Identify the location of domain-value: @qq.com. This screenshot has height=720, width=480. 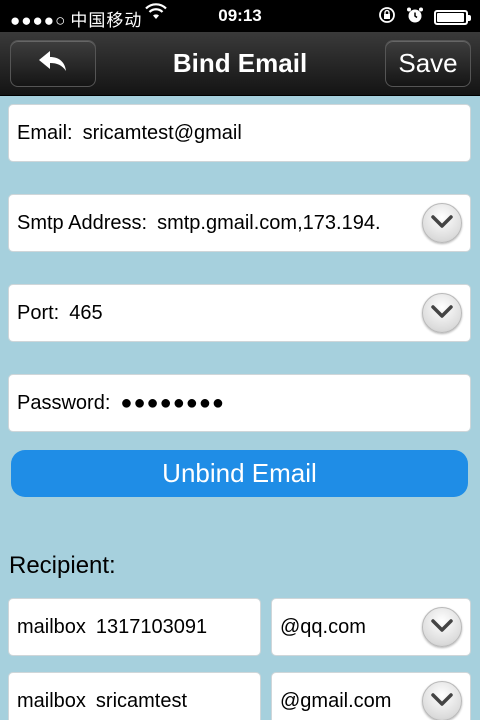
(323, 626).